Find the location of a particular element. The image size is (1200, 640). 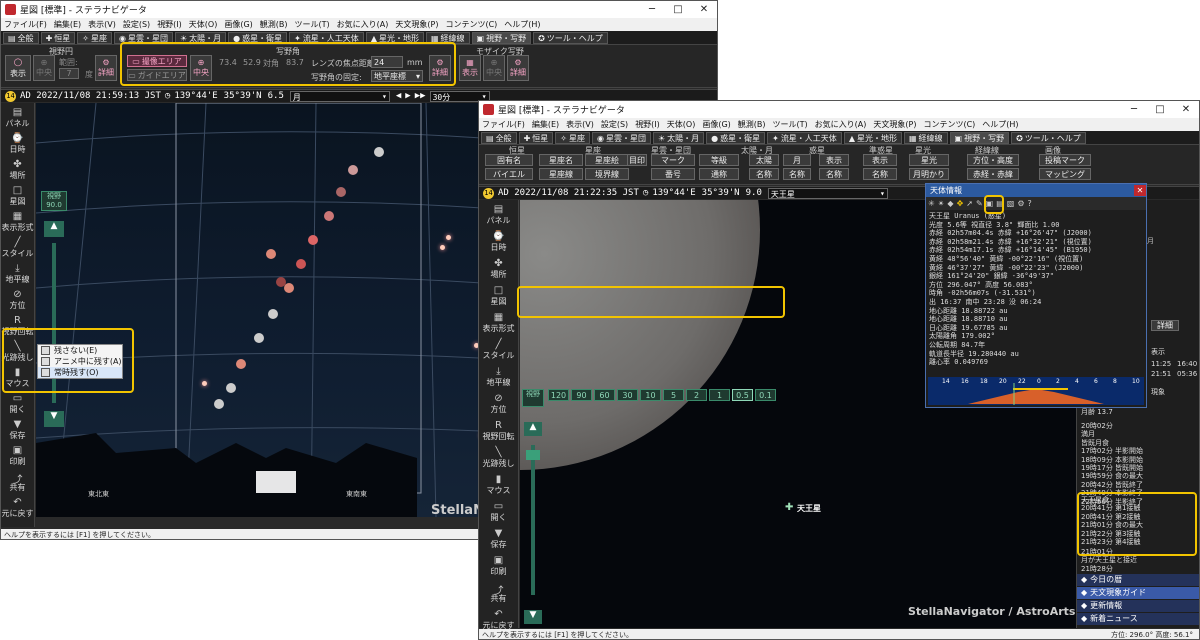

ribbon-button: 星光 is located at coordinates (929, 160).